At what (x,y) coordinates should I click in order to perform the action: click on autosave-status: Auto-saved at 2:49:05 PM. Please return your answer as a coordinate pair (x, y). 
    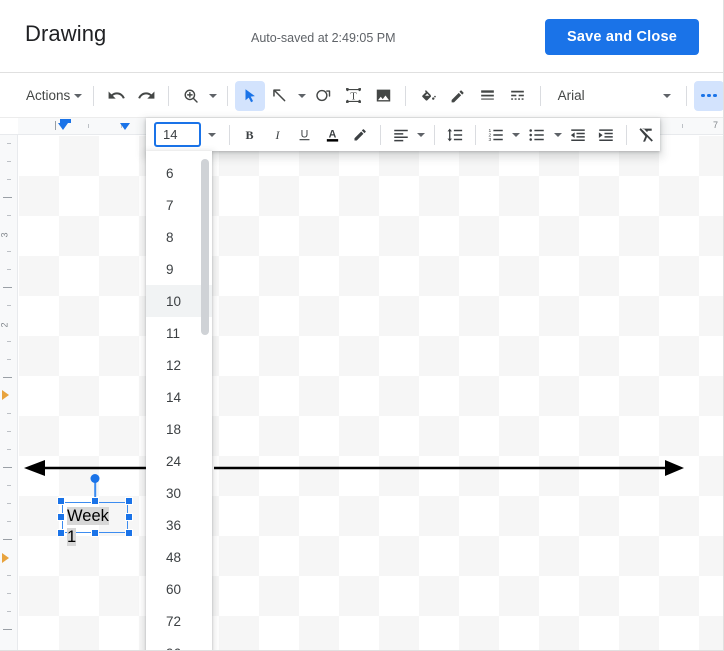
    Looking at the image, I should click on (323, 38).